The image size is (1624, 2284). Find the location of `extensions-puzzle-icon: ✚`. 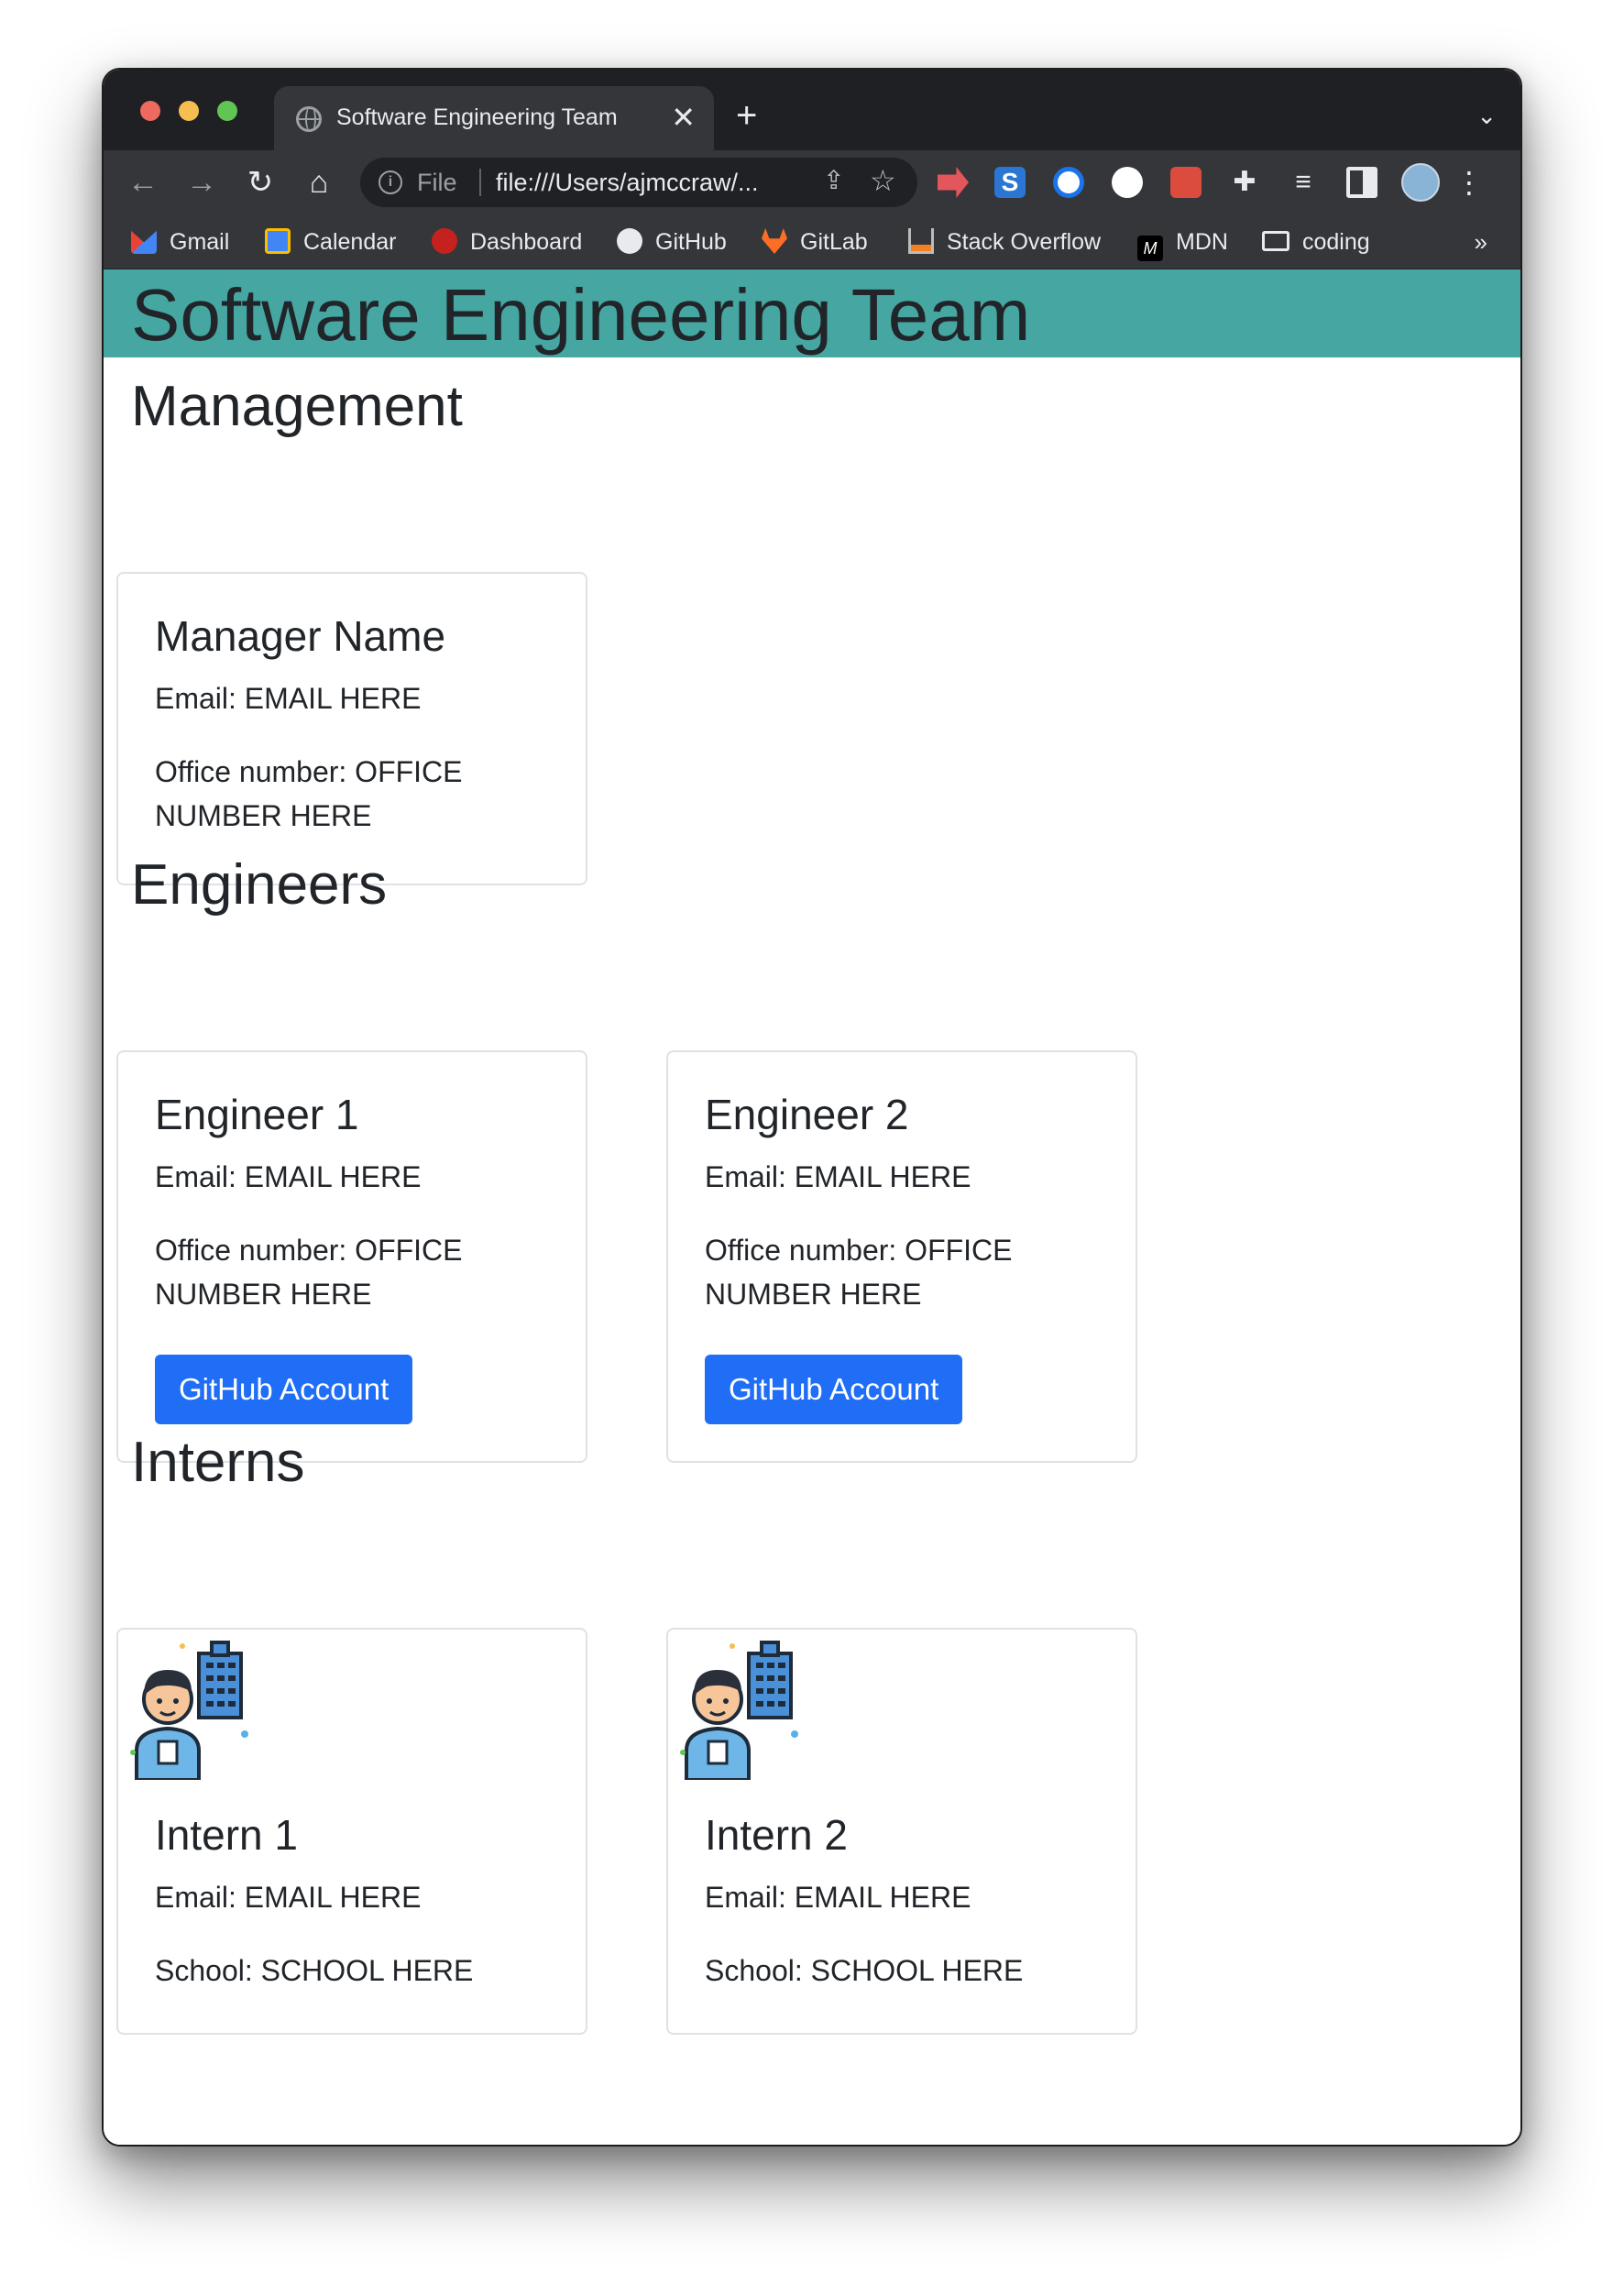

extensions-puzzle-icon: ✚ is located at coordinates (1244, 182).